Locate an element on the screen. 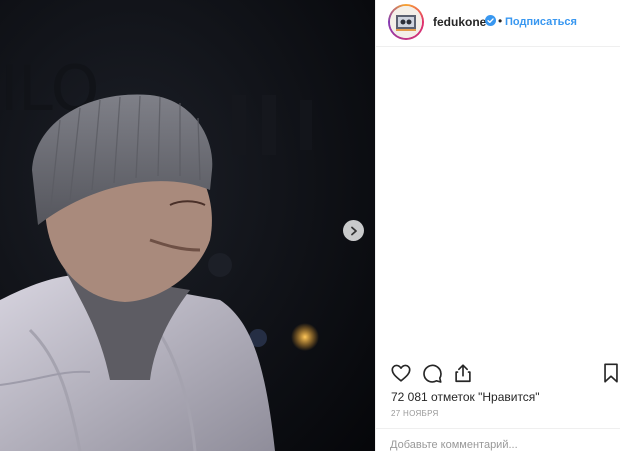 The image size is (620, 451). share-icon is located at coordinates (463, 373).